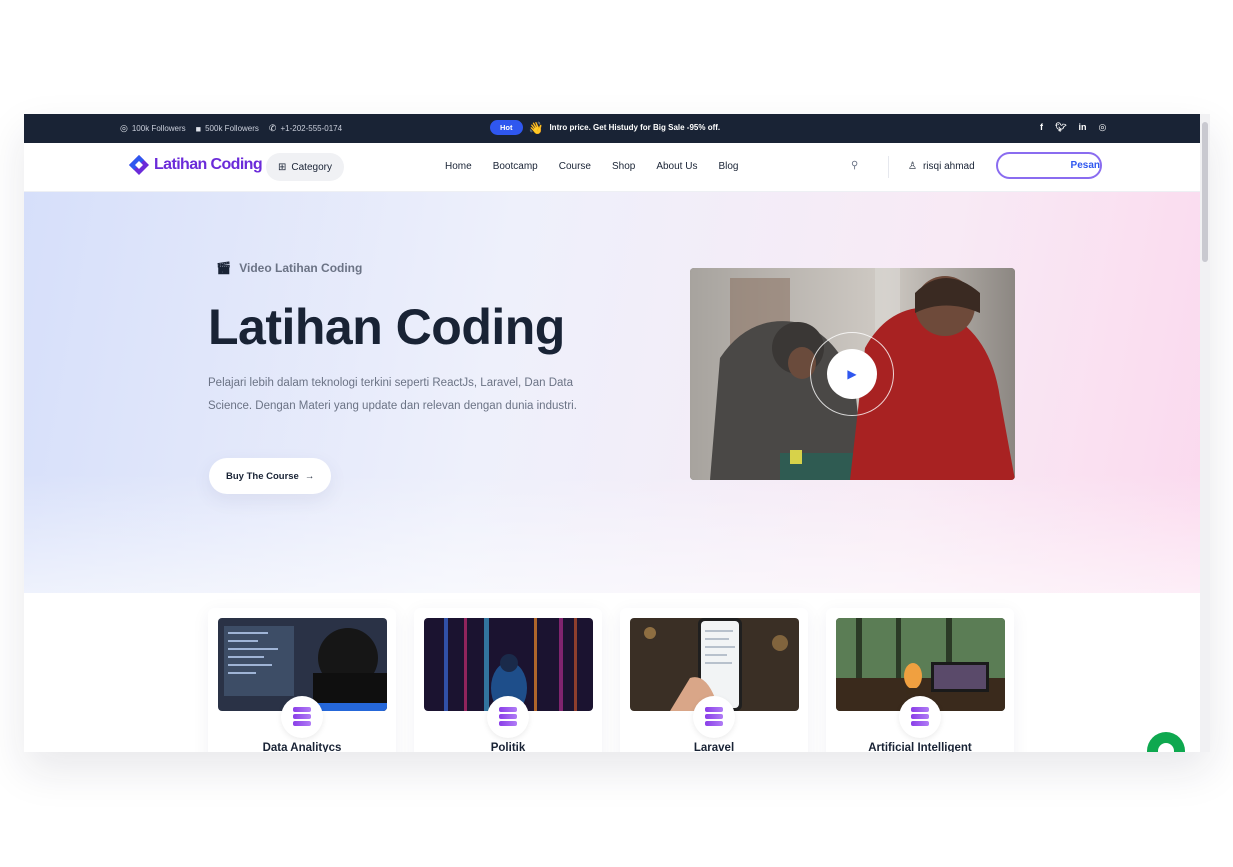  Describe the element at coordinates (854, 165) in the screenshot. I see `search-icon: ⚲` at that location.